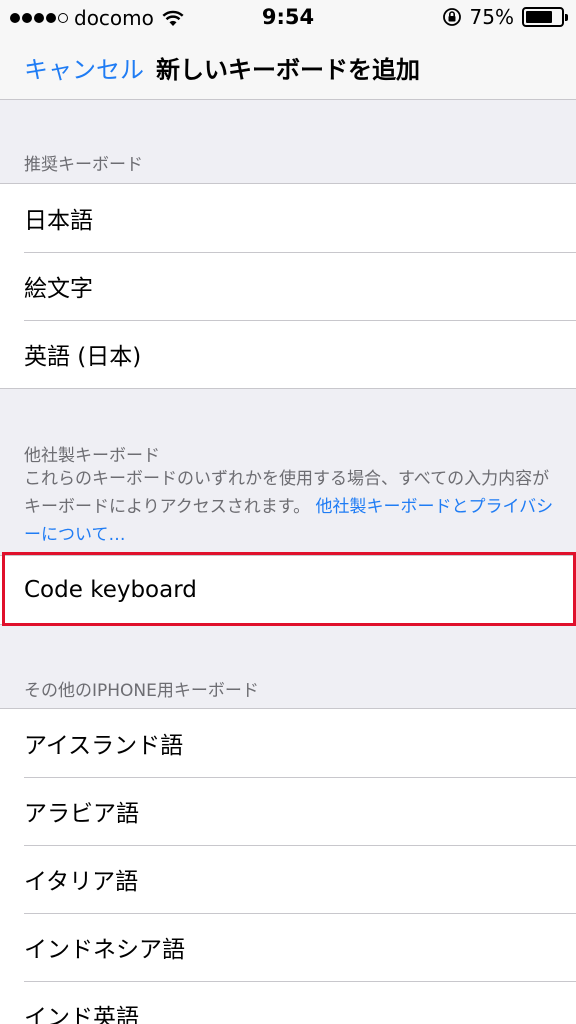 Image resolution: width=576 pixels, height=1024 pixels. Describe the element at coordinates (288, 1002) in the screenshot. I see `keyboard-item-indian-english: インド英語` at that location.